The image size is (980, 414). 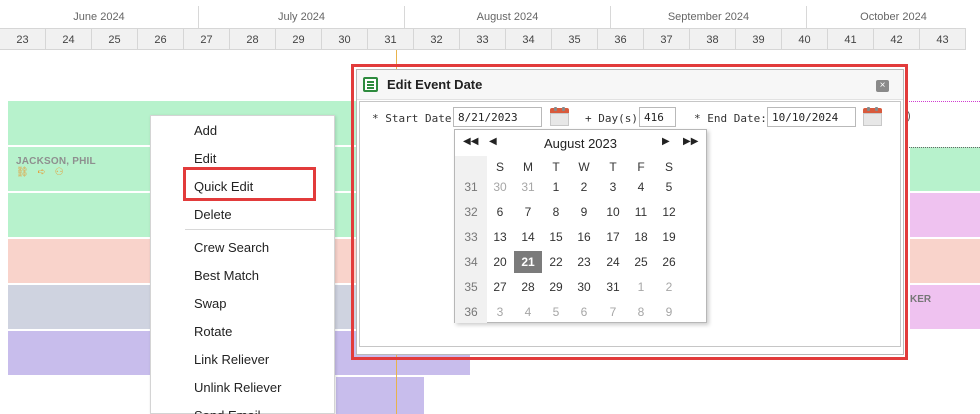 I want to click on week-cell: 24, so click(x=69, y=39).